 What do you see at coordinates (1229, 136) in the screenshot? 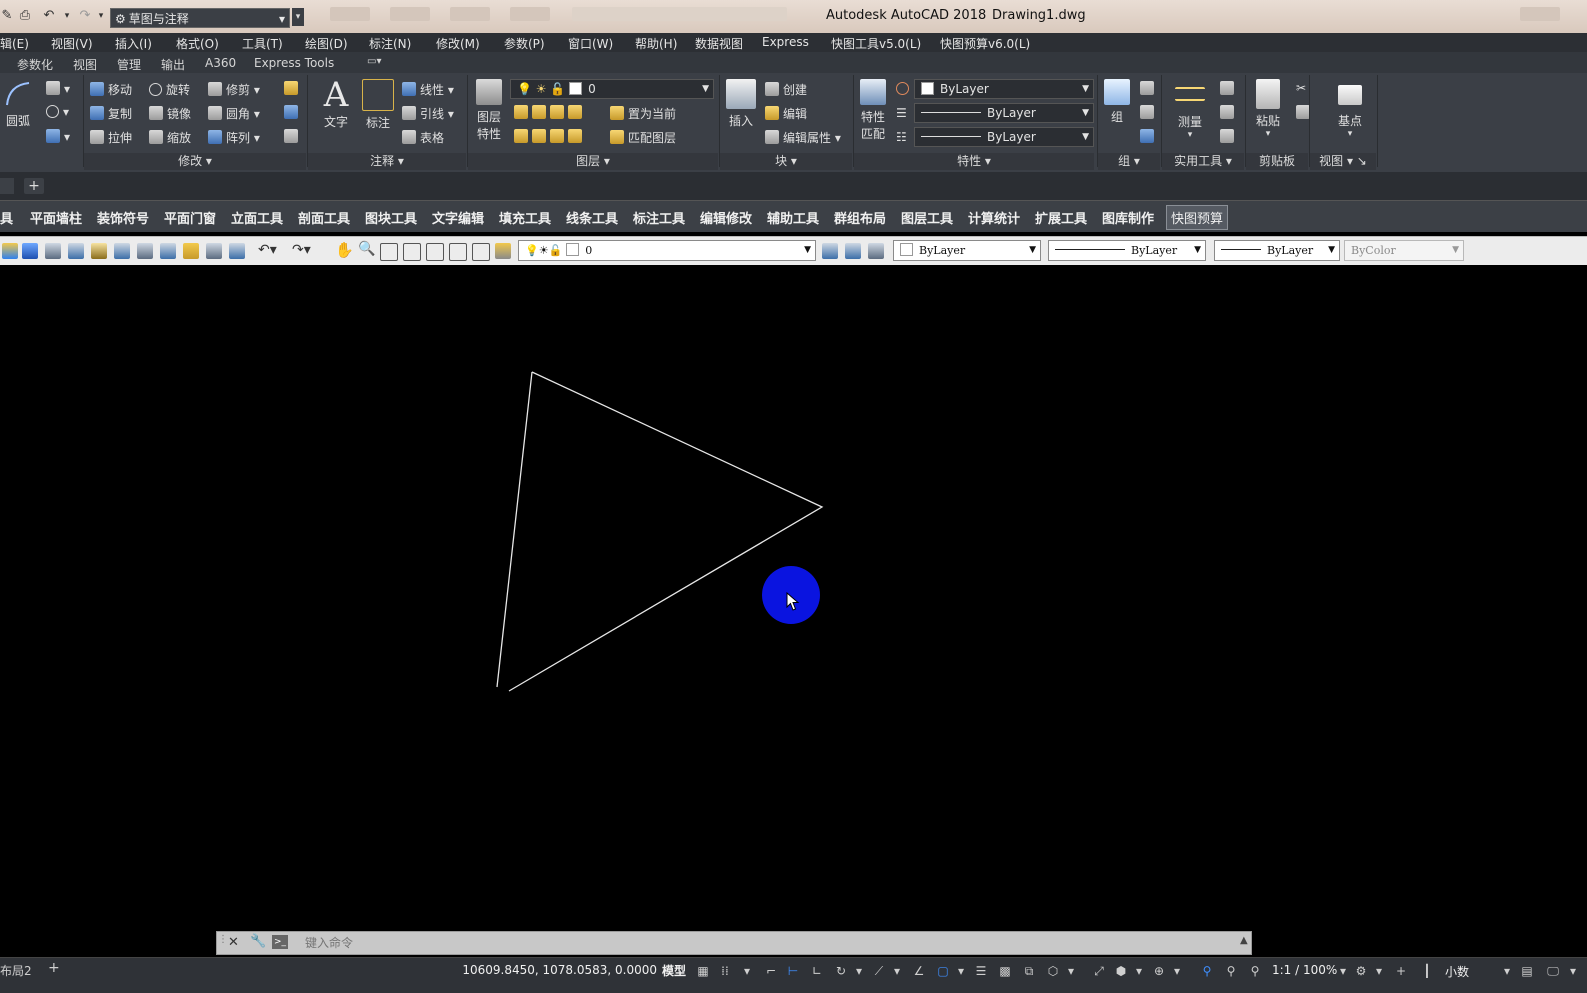
I see `calculator-icon` at bounding box center [1229, 136].